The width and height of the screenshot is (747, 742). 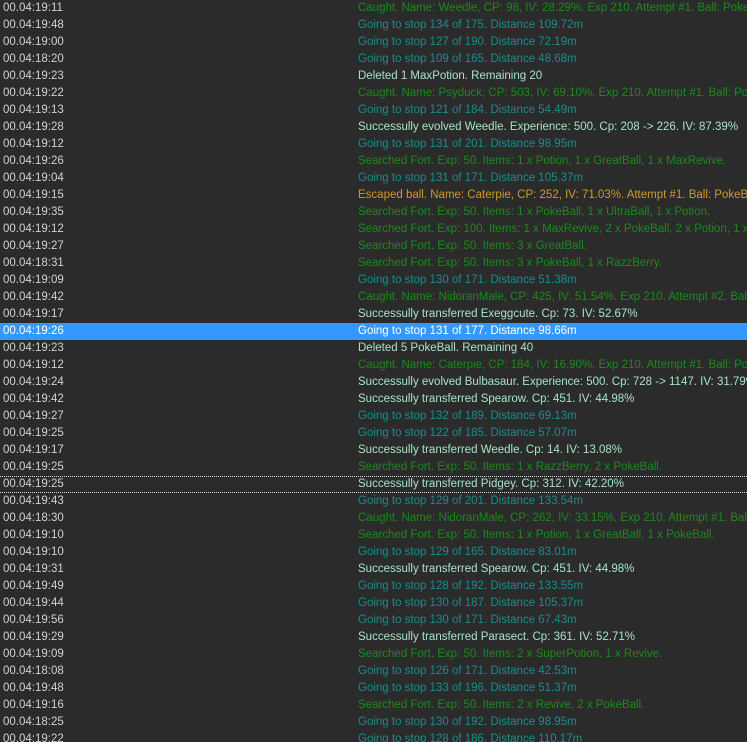 I want to click on log-timestamp: 00.04:19:31, so click(x=33, y=569).